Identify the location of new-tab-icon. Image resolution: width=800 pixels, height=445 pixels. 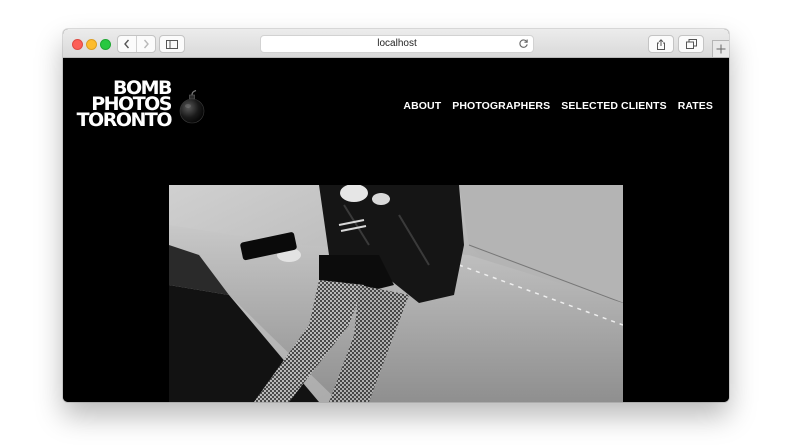
(721, 49).